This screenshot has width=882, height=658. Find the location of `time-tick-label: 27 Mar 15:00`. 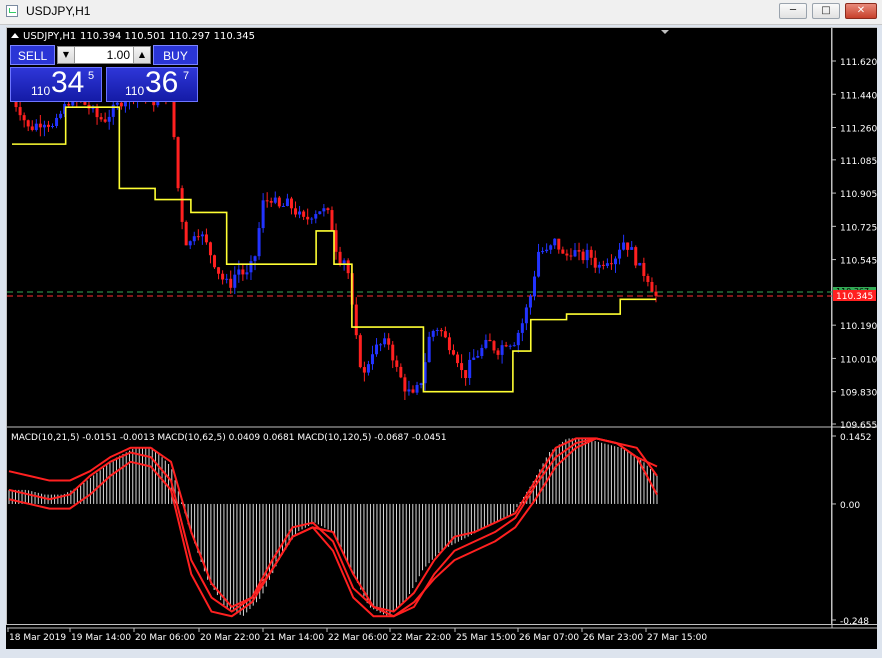

time-tick-label: 27 Mar 15:00 is located at coordinates (677, 638).